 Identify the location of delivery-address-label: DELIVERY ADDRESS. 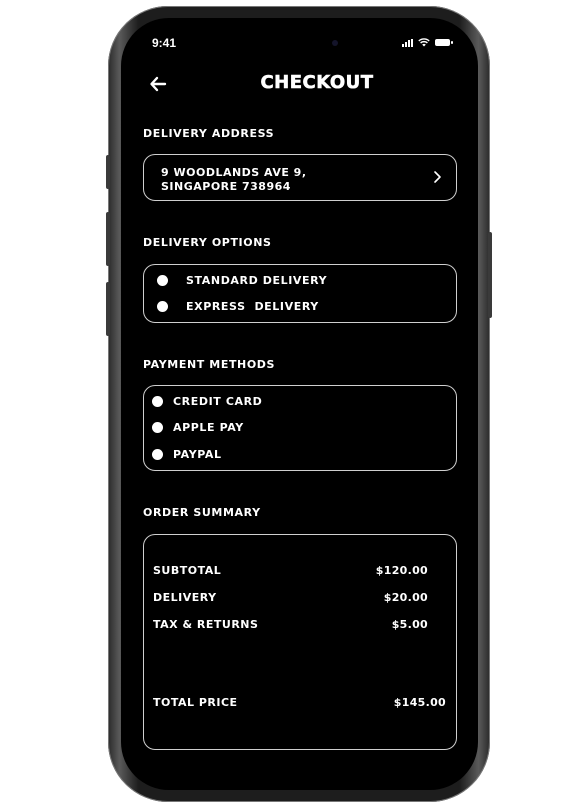
(209, 133).